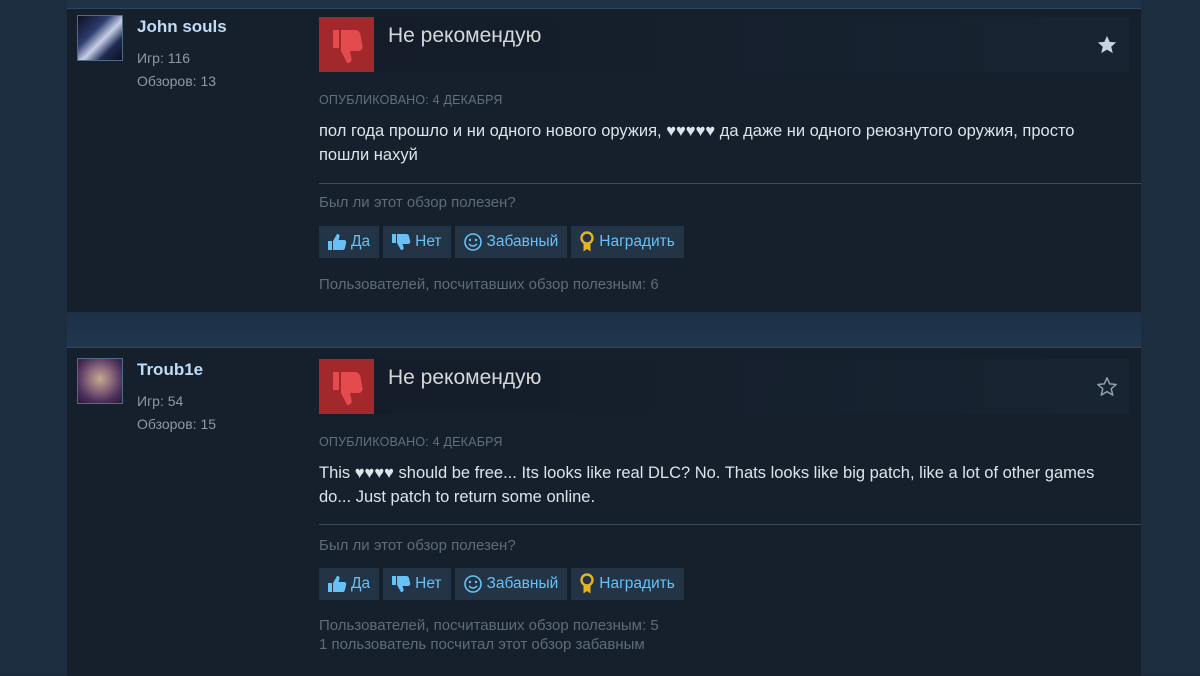 This screenshot has width=1200, height=676. What do you see at coordinates (170, 370) in the screenshot?
I see `author-name: Troub1e` at bounding box center [170, 370].